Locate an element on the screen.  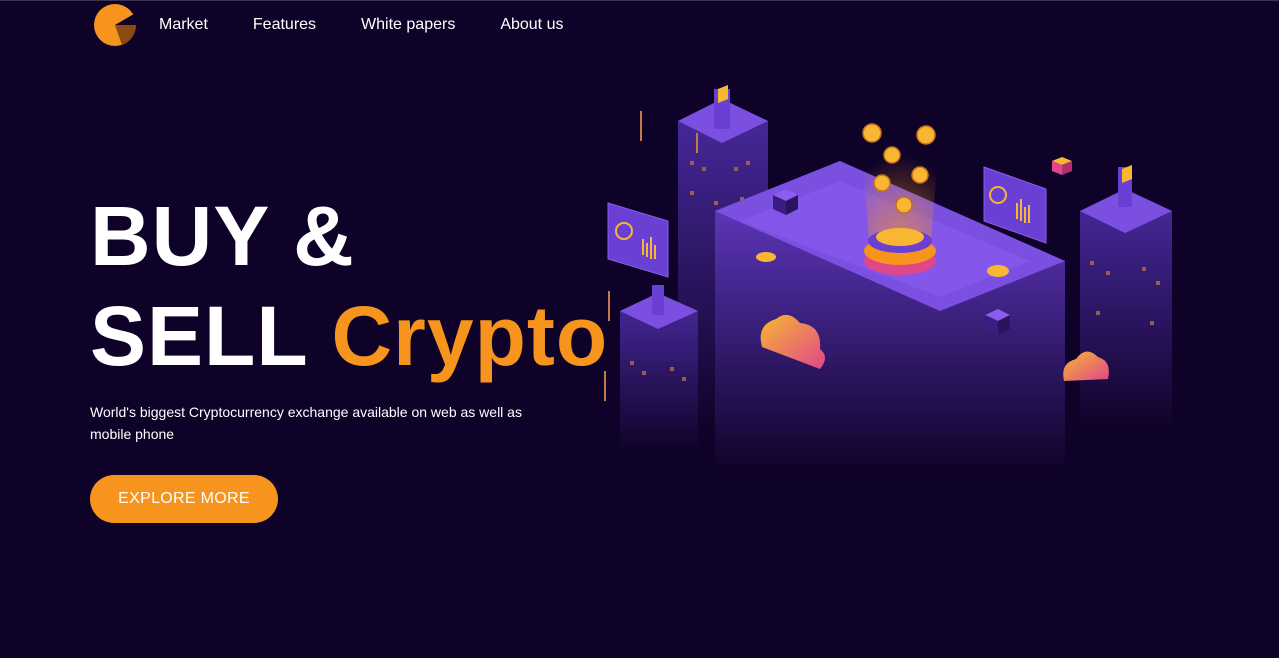
nav-item-white-papers: White papers is located at coordinates (408, 25).